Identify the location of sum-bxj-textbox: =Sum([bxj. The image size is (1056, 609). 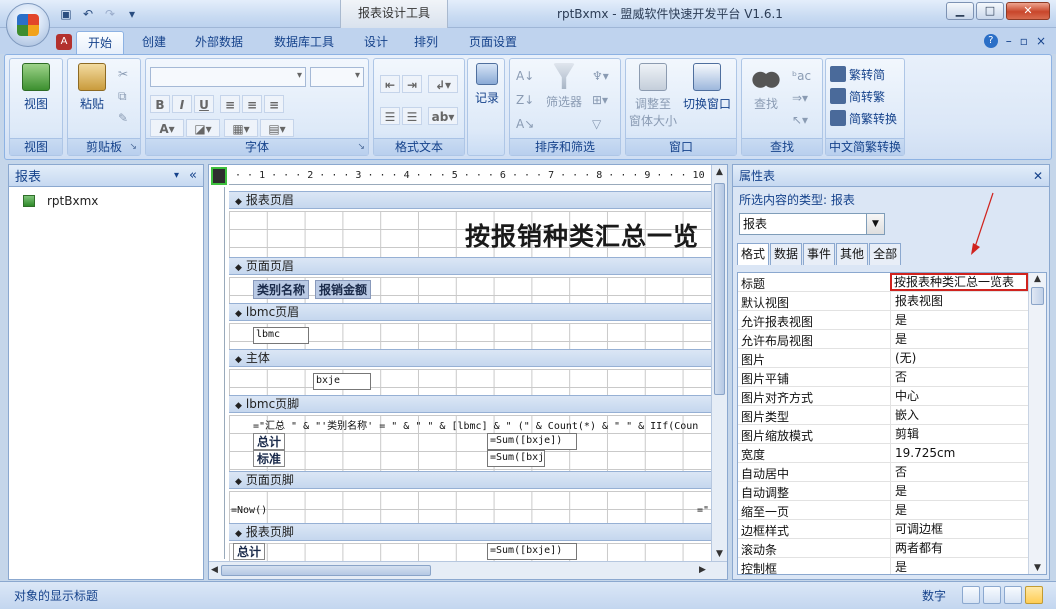
(516, 458).